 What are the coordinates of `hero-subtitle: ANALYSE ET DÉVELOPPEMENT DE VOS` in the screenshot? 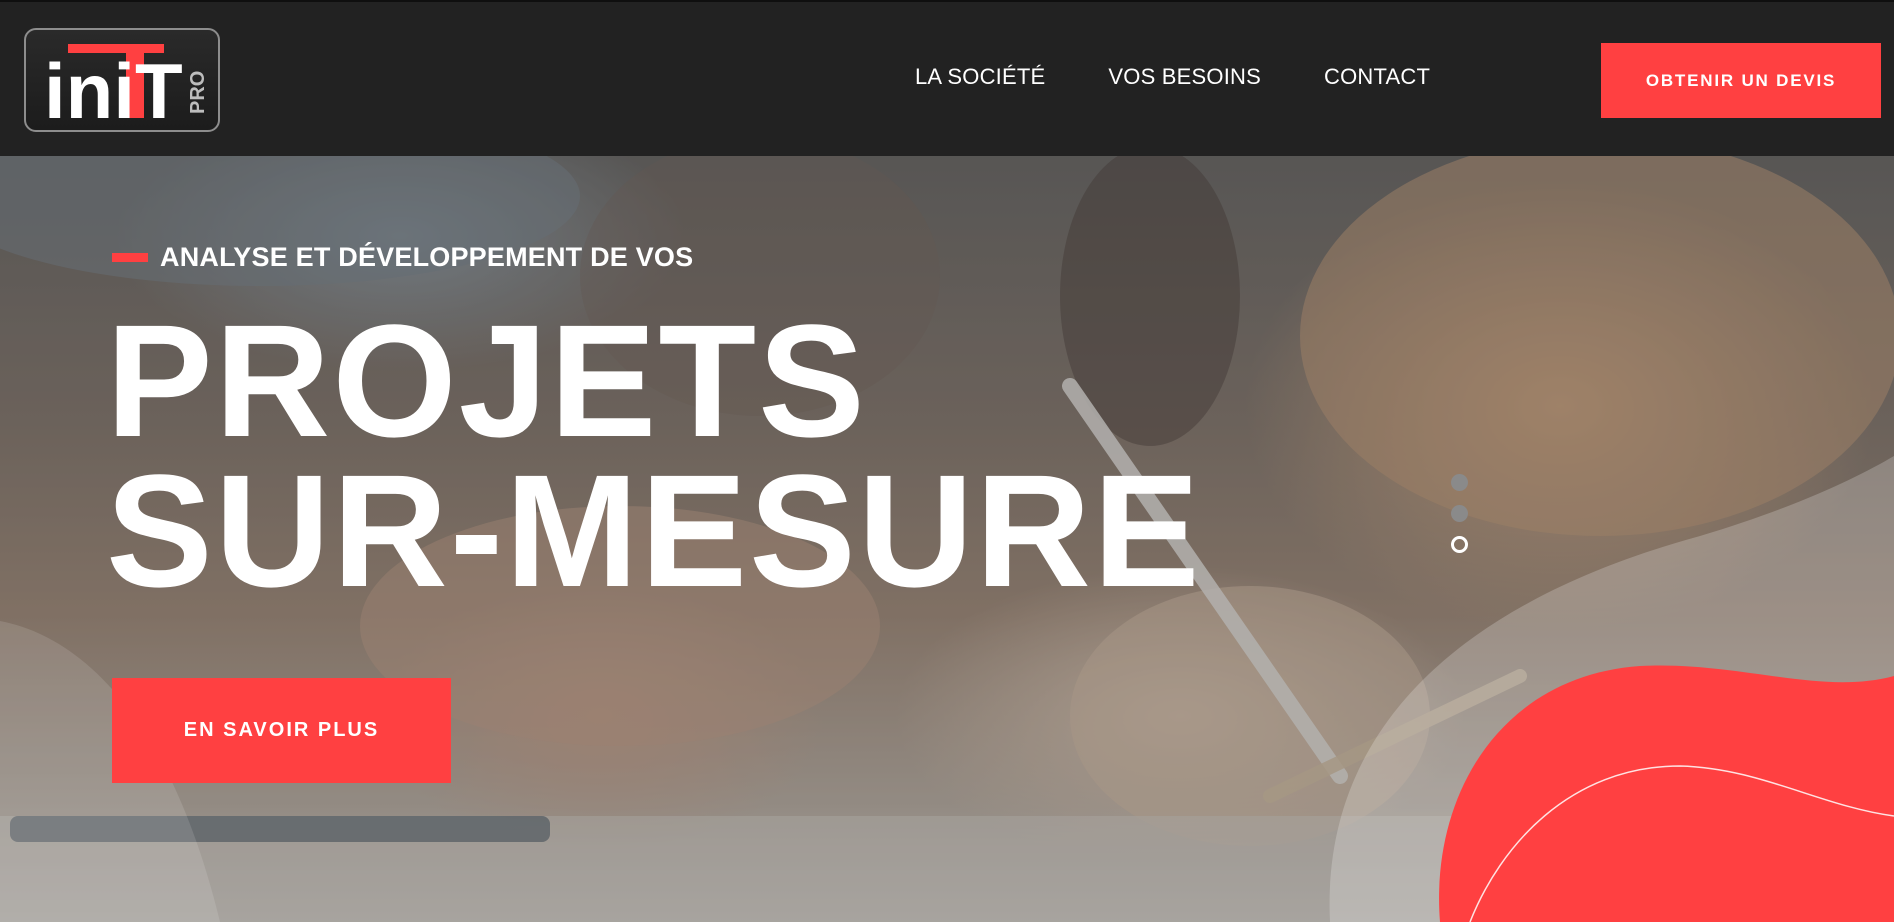 It's located at (427, 257).